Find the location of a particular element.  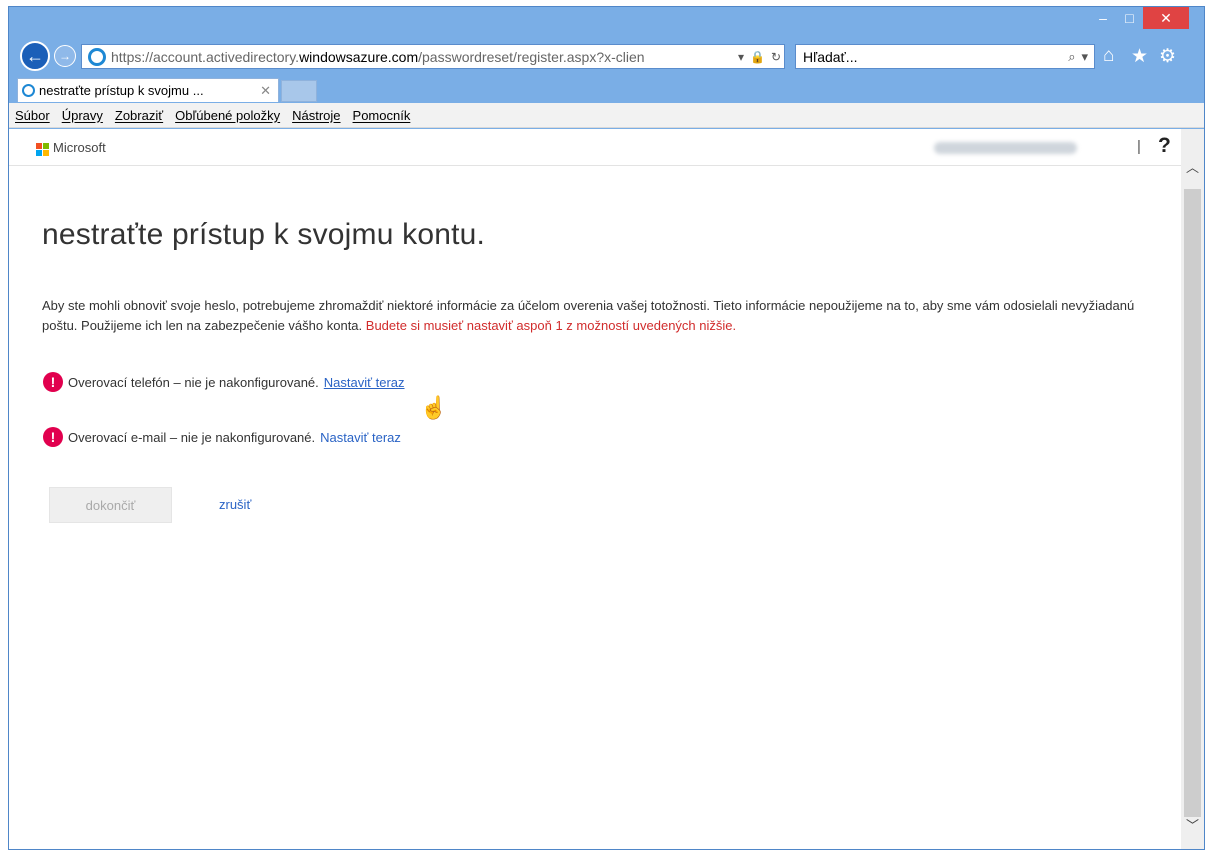

maximize-button: □ is located at coordinates (1129, 18).